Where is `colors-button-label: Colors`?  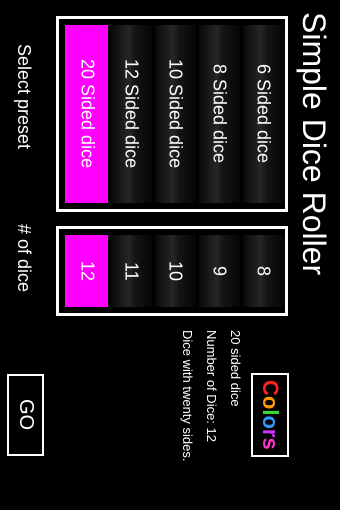
colors-button-label: Colors is located at coordinates (270, 415).